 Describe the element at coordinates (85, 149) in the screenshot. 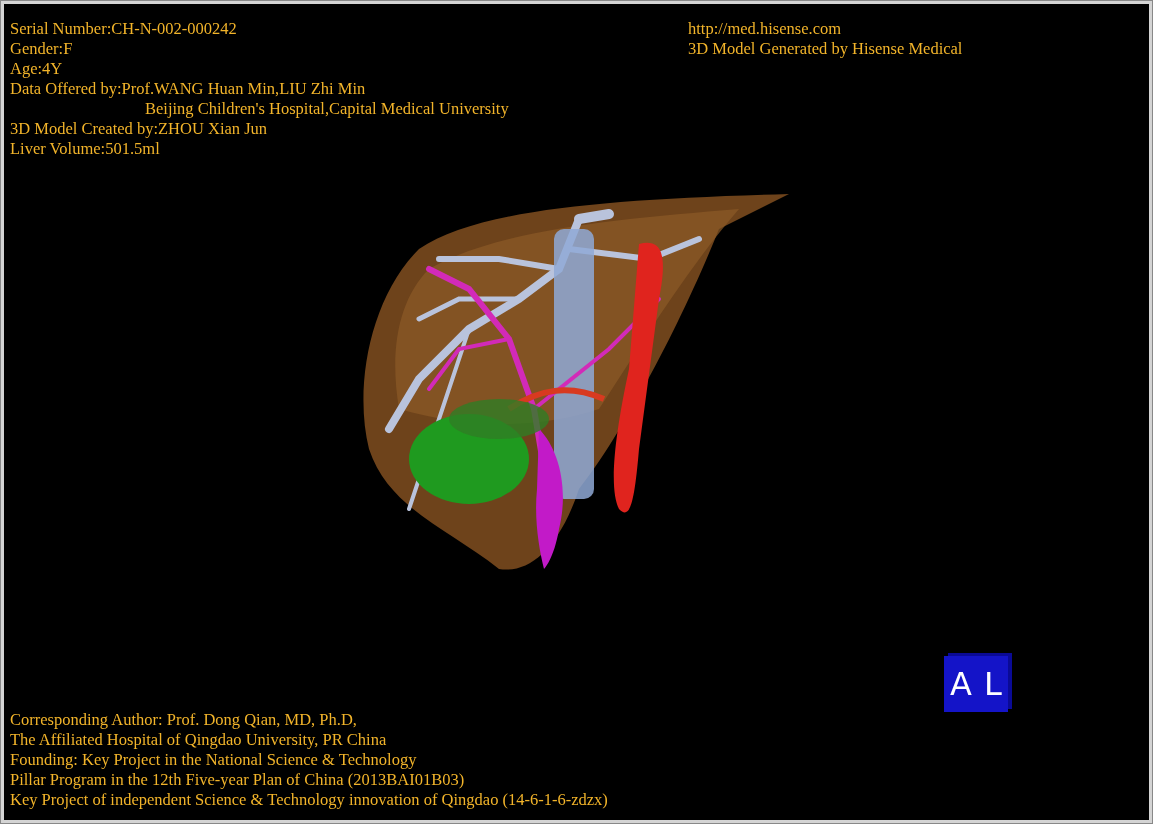

I see `info-text: Liver Volume:501.5ml` at that location.